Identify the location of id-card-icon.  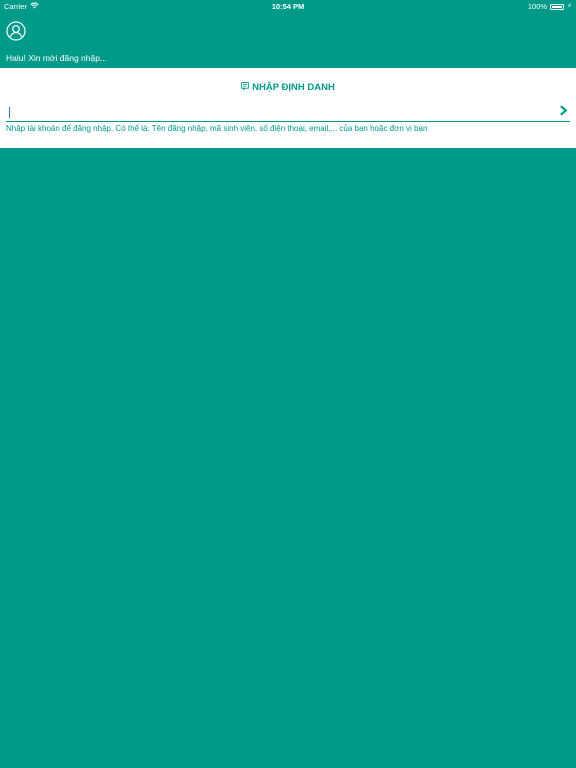
(245, 87).